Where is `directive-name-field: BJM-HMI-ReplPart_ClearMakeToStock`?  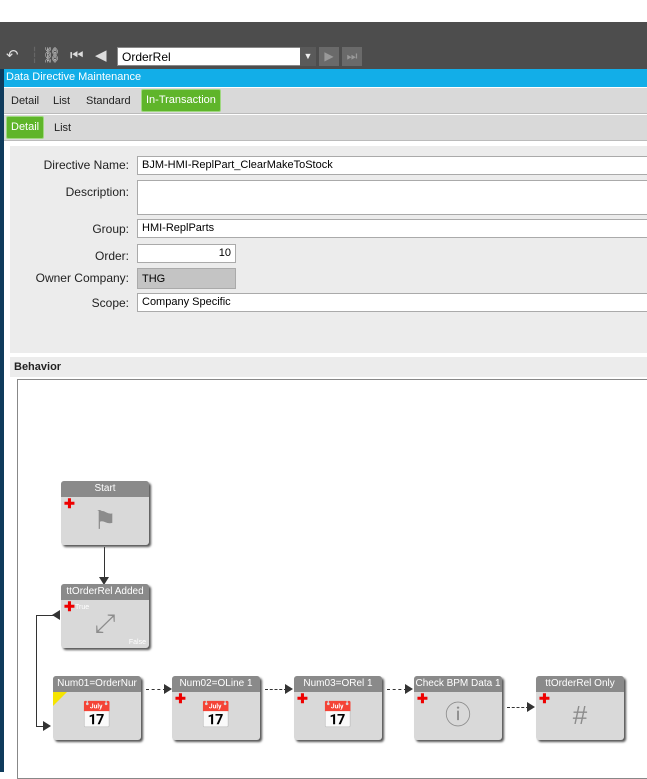 directive-name-field: BJM-HMI-ReplPart_ClearMakeToStock is located at coordinates (392, 165).